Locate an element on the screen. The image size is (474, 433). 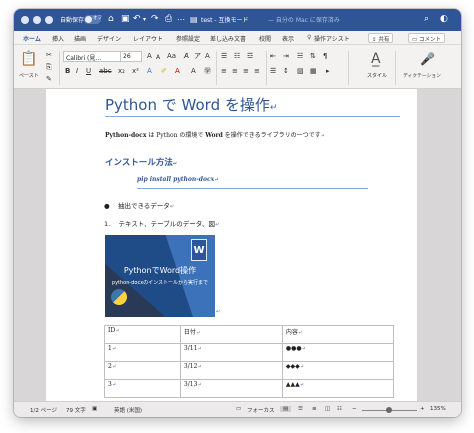
shrink-font-icon: A is located at coordinates (158, 57).